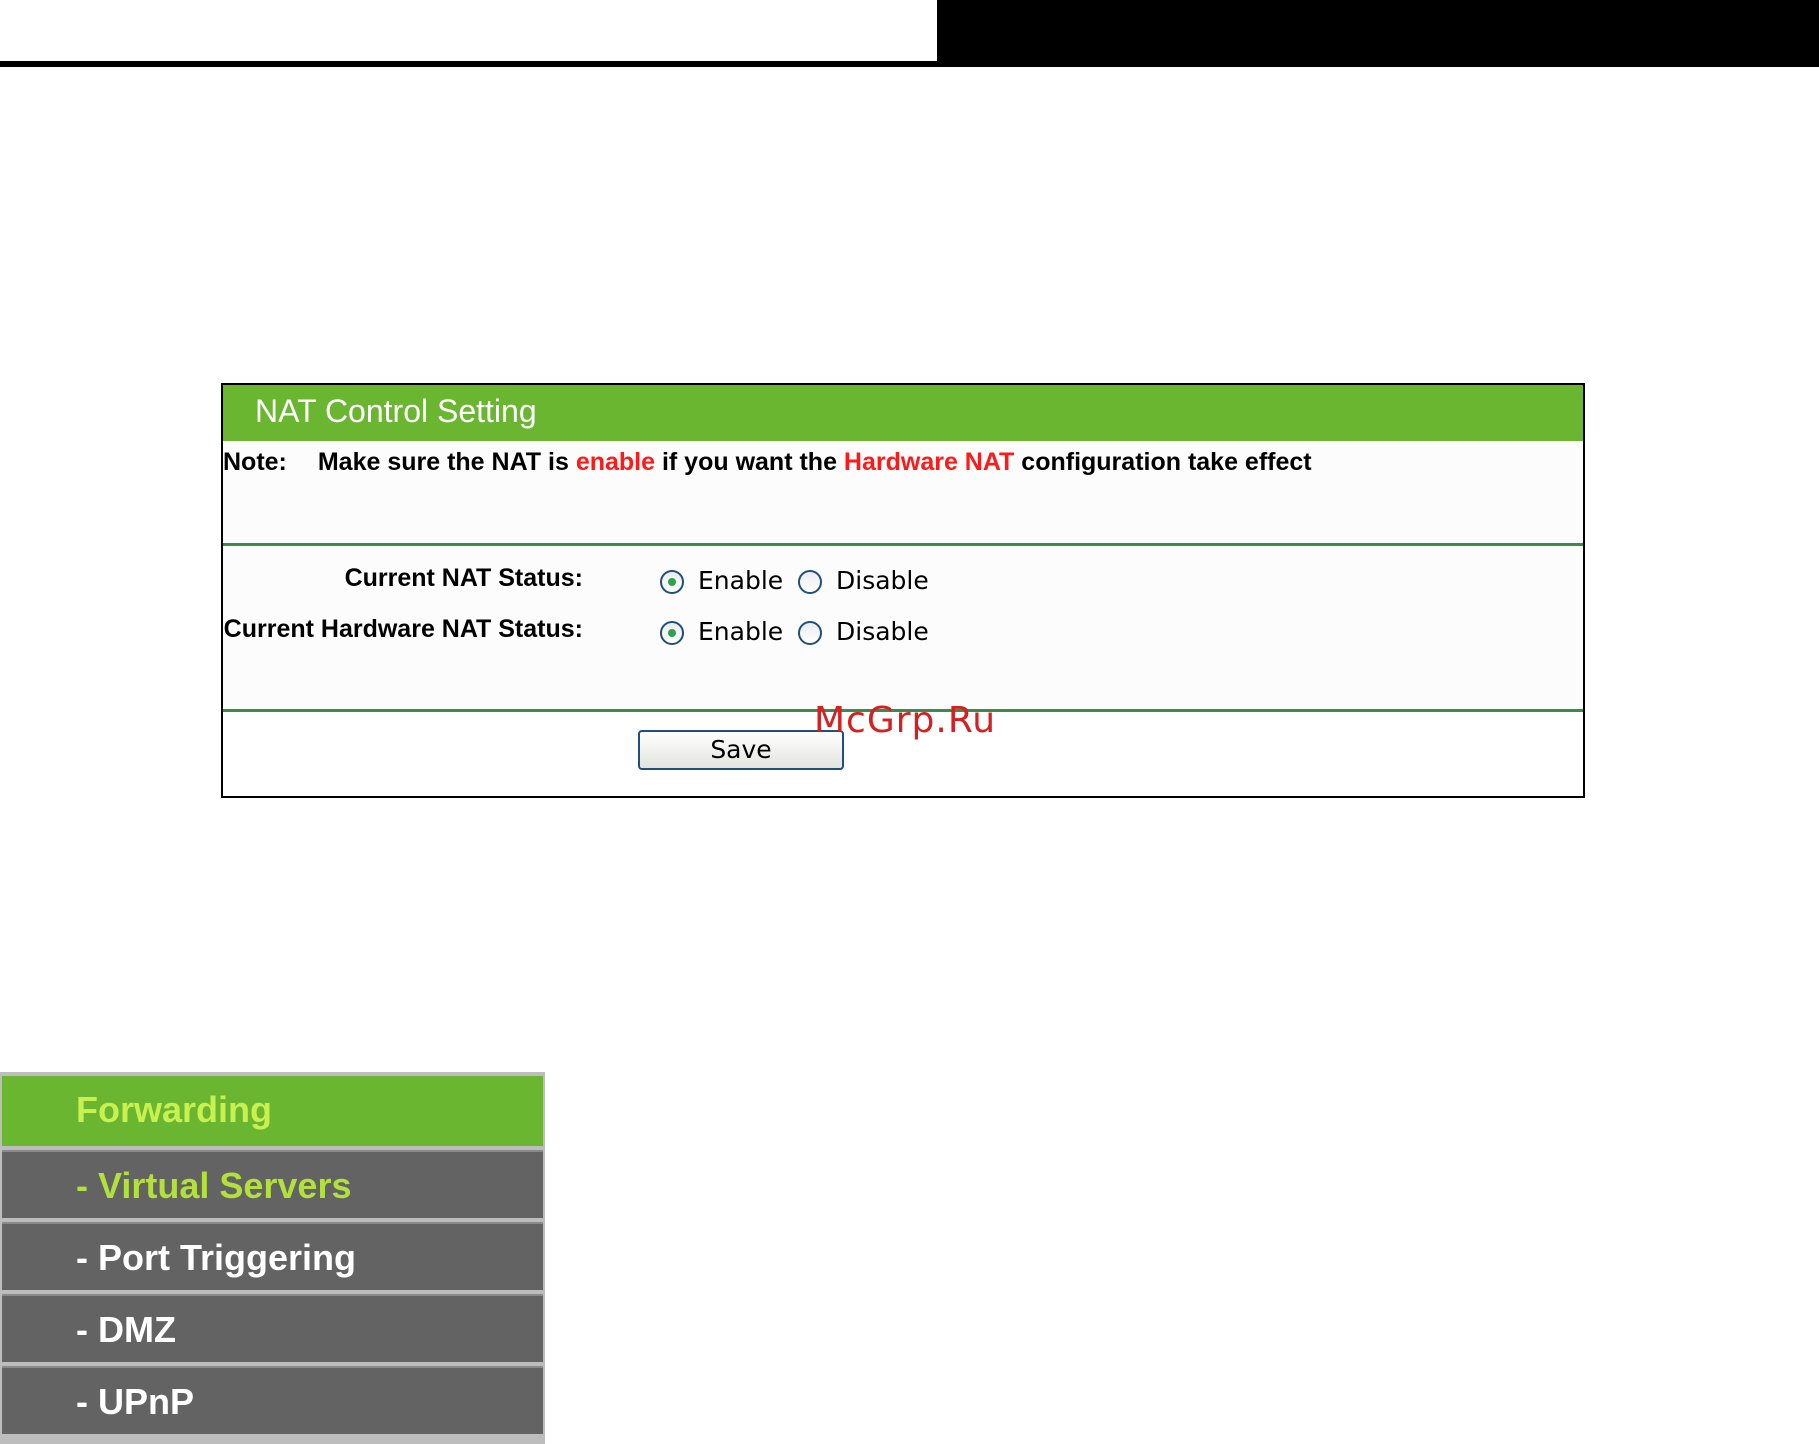  I want to click on sidebar-item-label: - Port Triggering, so click(216, 1257).